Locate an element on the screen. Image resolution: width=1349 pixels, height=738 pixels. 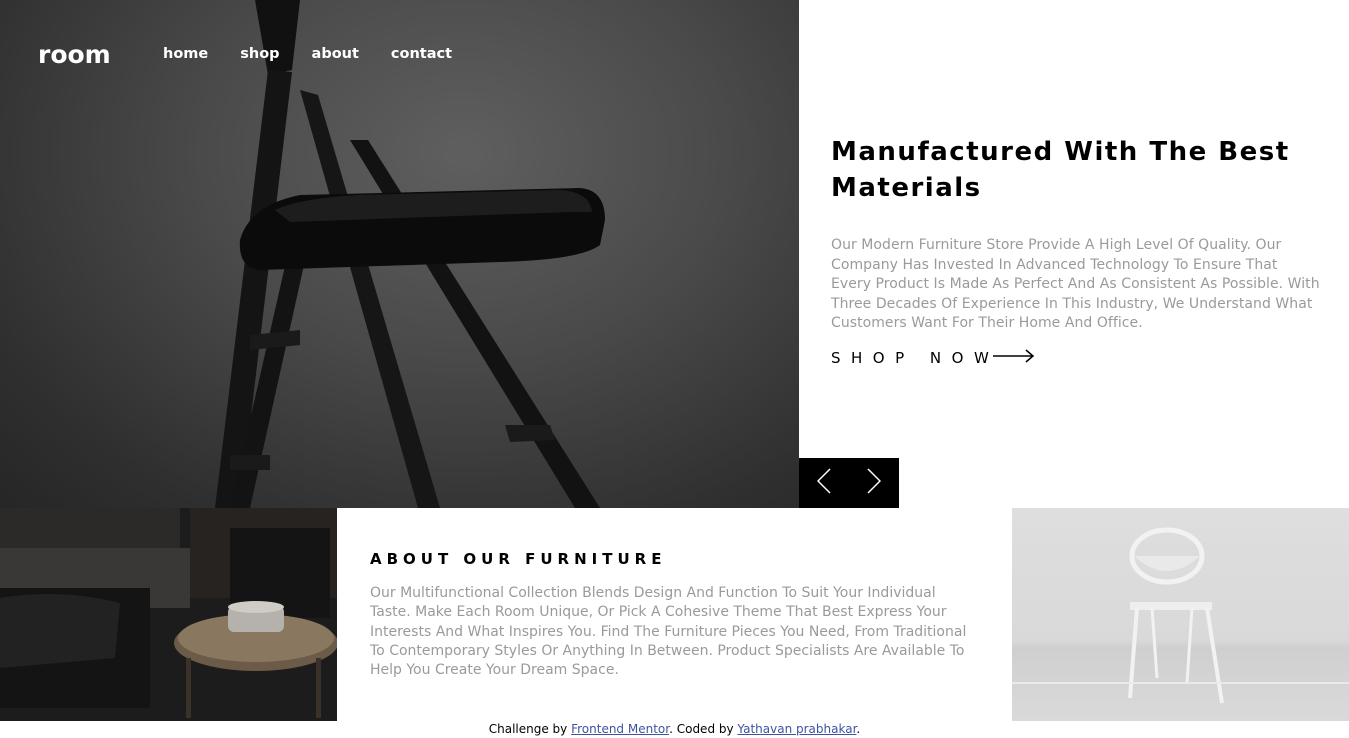
slider-prev-button is located at coordinates (824, 483).